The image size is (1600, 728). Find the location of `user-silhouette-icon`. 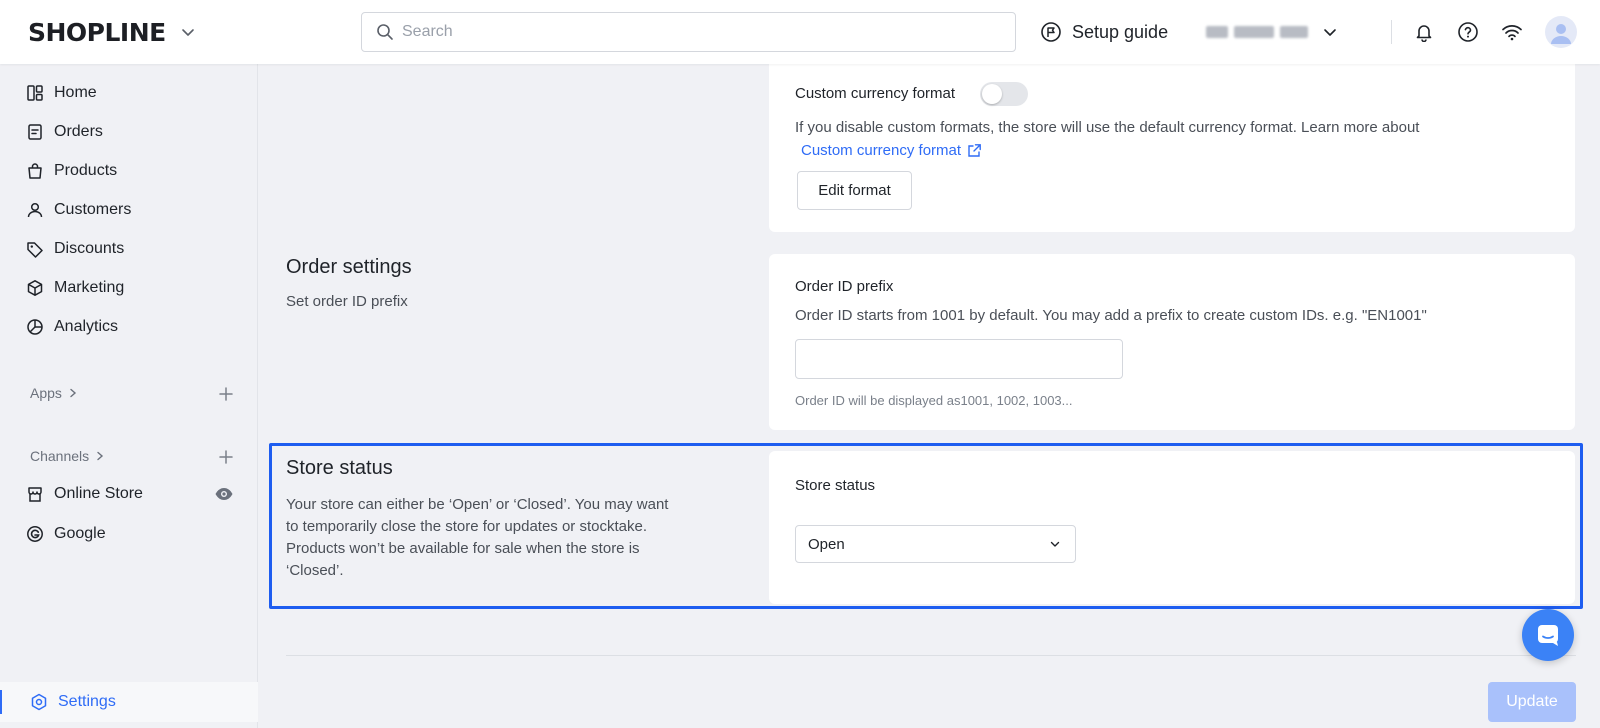

user-silhouette-icon is located at coordinates (1561, 34).